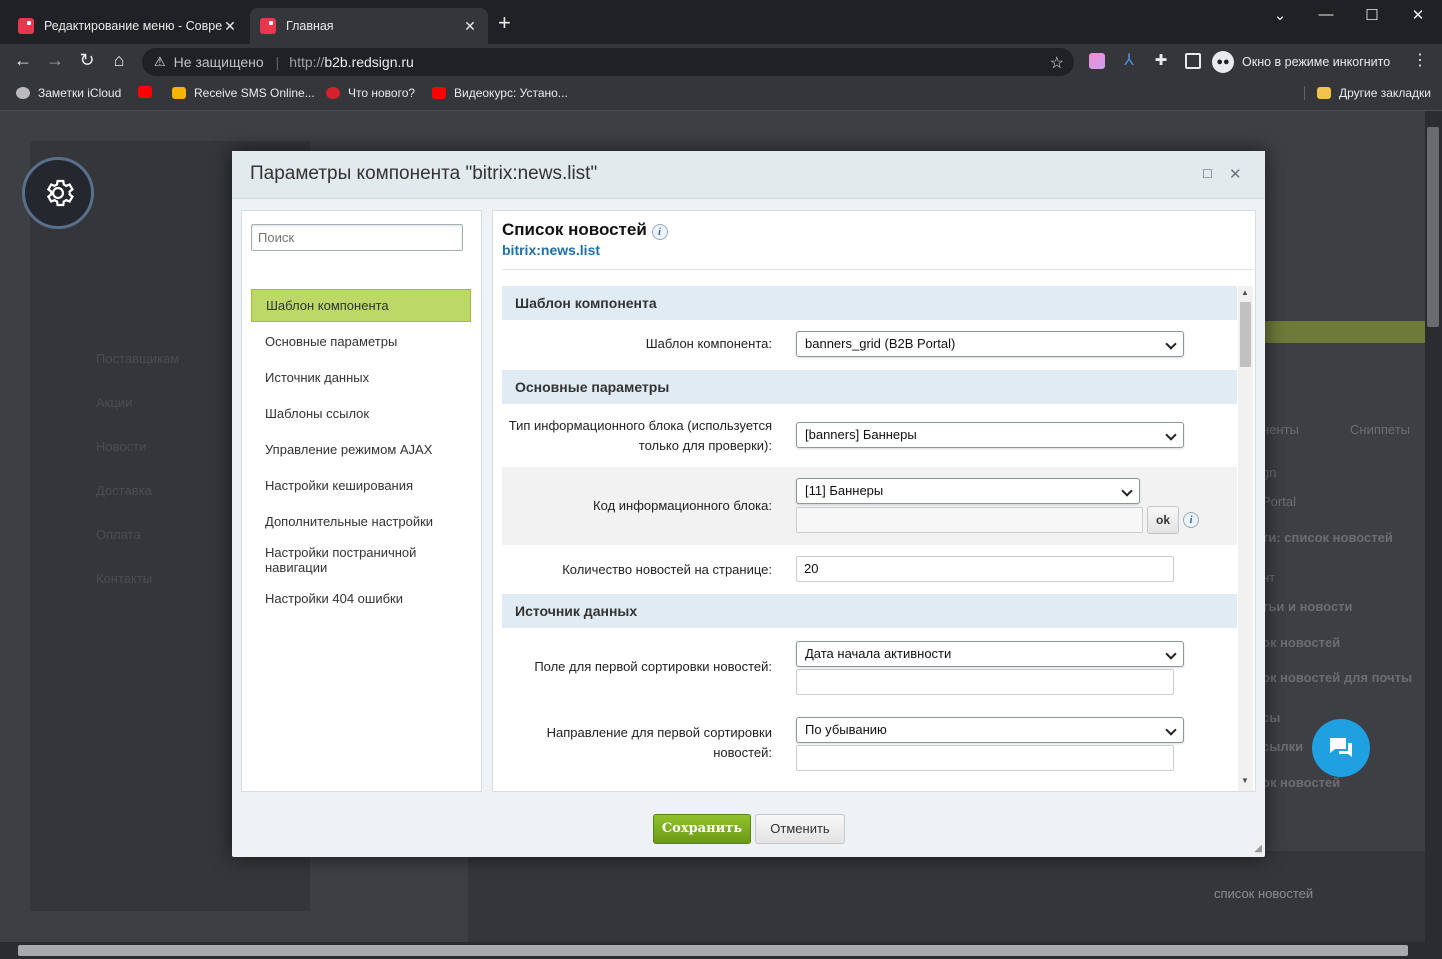 The height and width of the screenshot is (959, 1442). Describe the element at coordinates (1341, 748) in the screenshot. I see `chat-button` at that location.